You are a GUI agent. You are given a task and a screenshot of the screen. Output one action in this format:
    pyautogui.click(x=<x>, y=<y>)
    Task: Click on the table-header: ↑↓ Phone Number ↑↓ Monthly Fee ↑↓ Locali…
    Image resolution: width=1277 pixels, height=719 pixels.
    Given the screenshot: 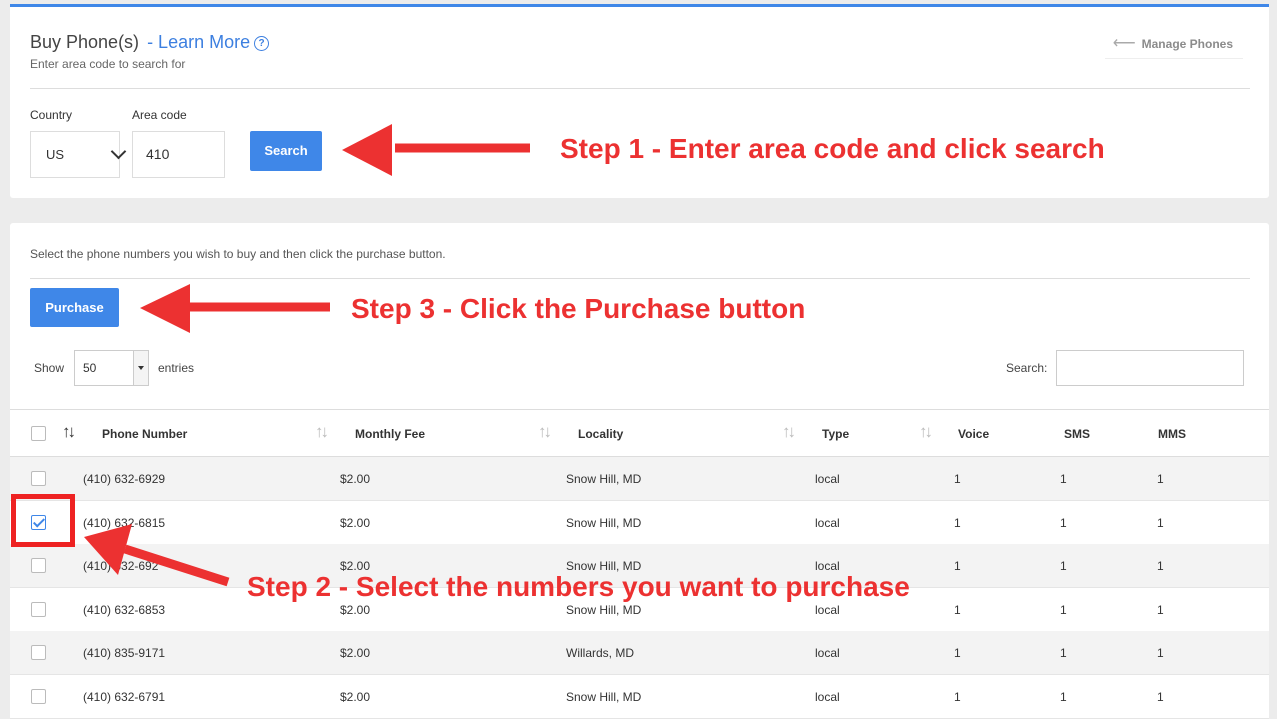 What is the action you would take?
    pyautogui.click(x=639, y=433)
    